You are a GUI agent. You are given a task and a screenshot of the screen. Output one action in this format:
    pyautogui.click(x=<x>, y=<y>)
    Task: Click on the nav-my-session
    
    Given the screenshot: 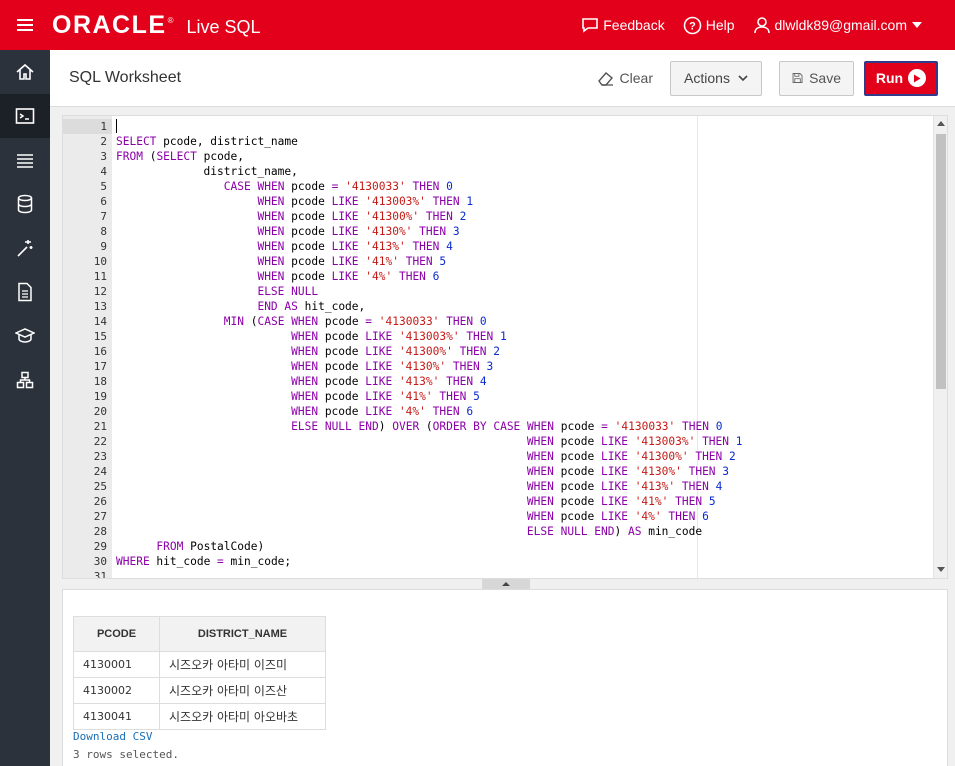 What is the action you would take?
    pyautogui.click(x=25, y=160)
    